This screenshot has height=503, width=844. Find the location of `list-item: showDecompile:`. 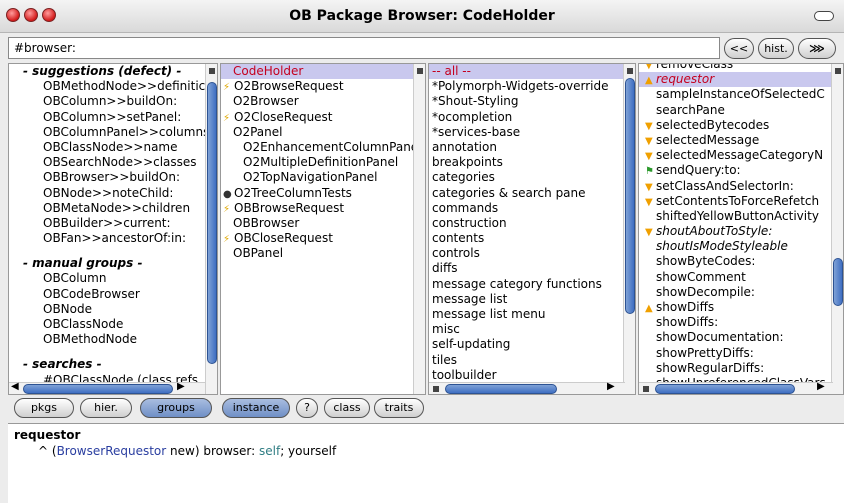

list-item: showDecompile: is located at coordinates (735, 292).